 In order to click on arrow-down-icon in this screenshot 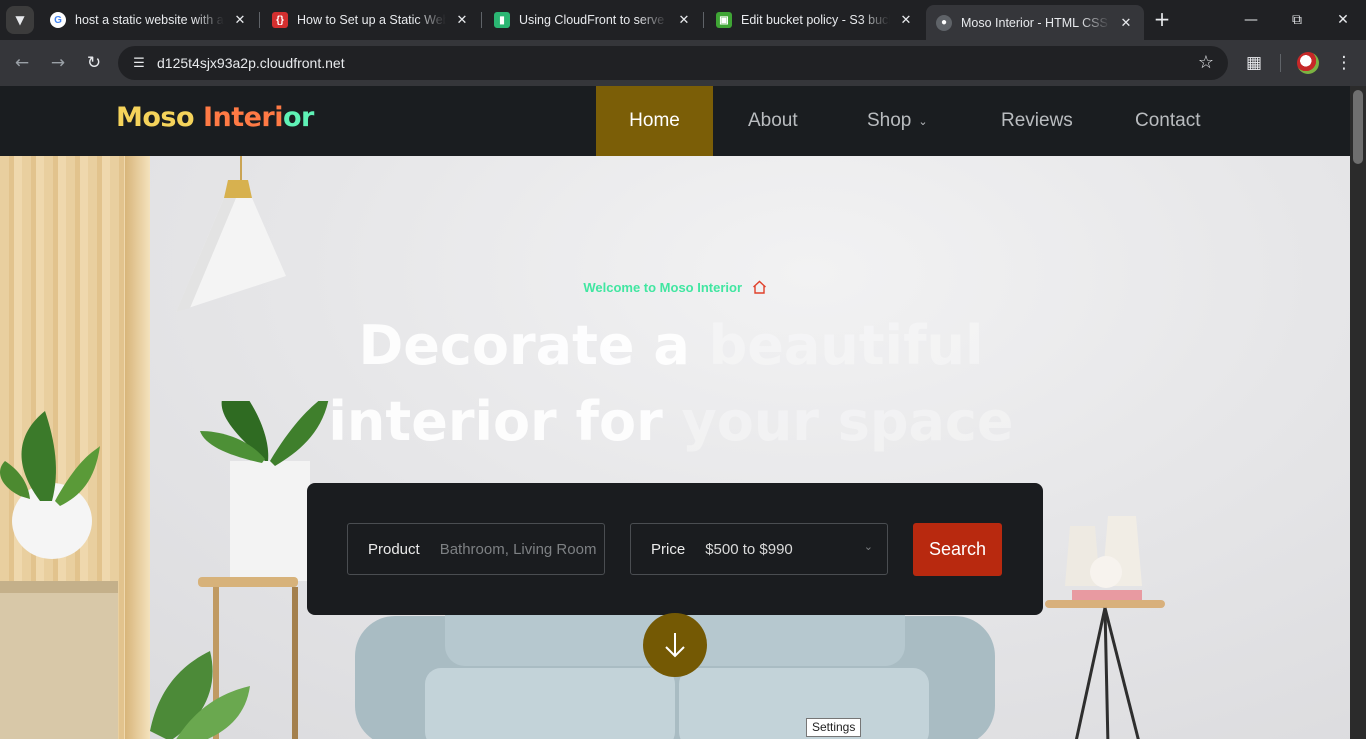, I will do `click(675, 645)`.